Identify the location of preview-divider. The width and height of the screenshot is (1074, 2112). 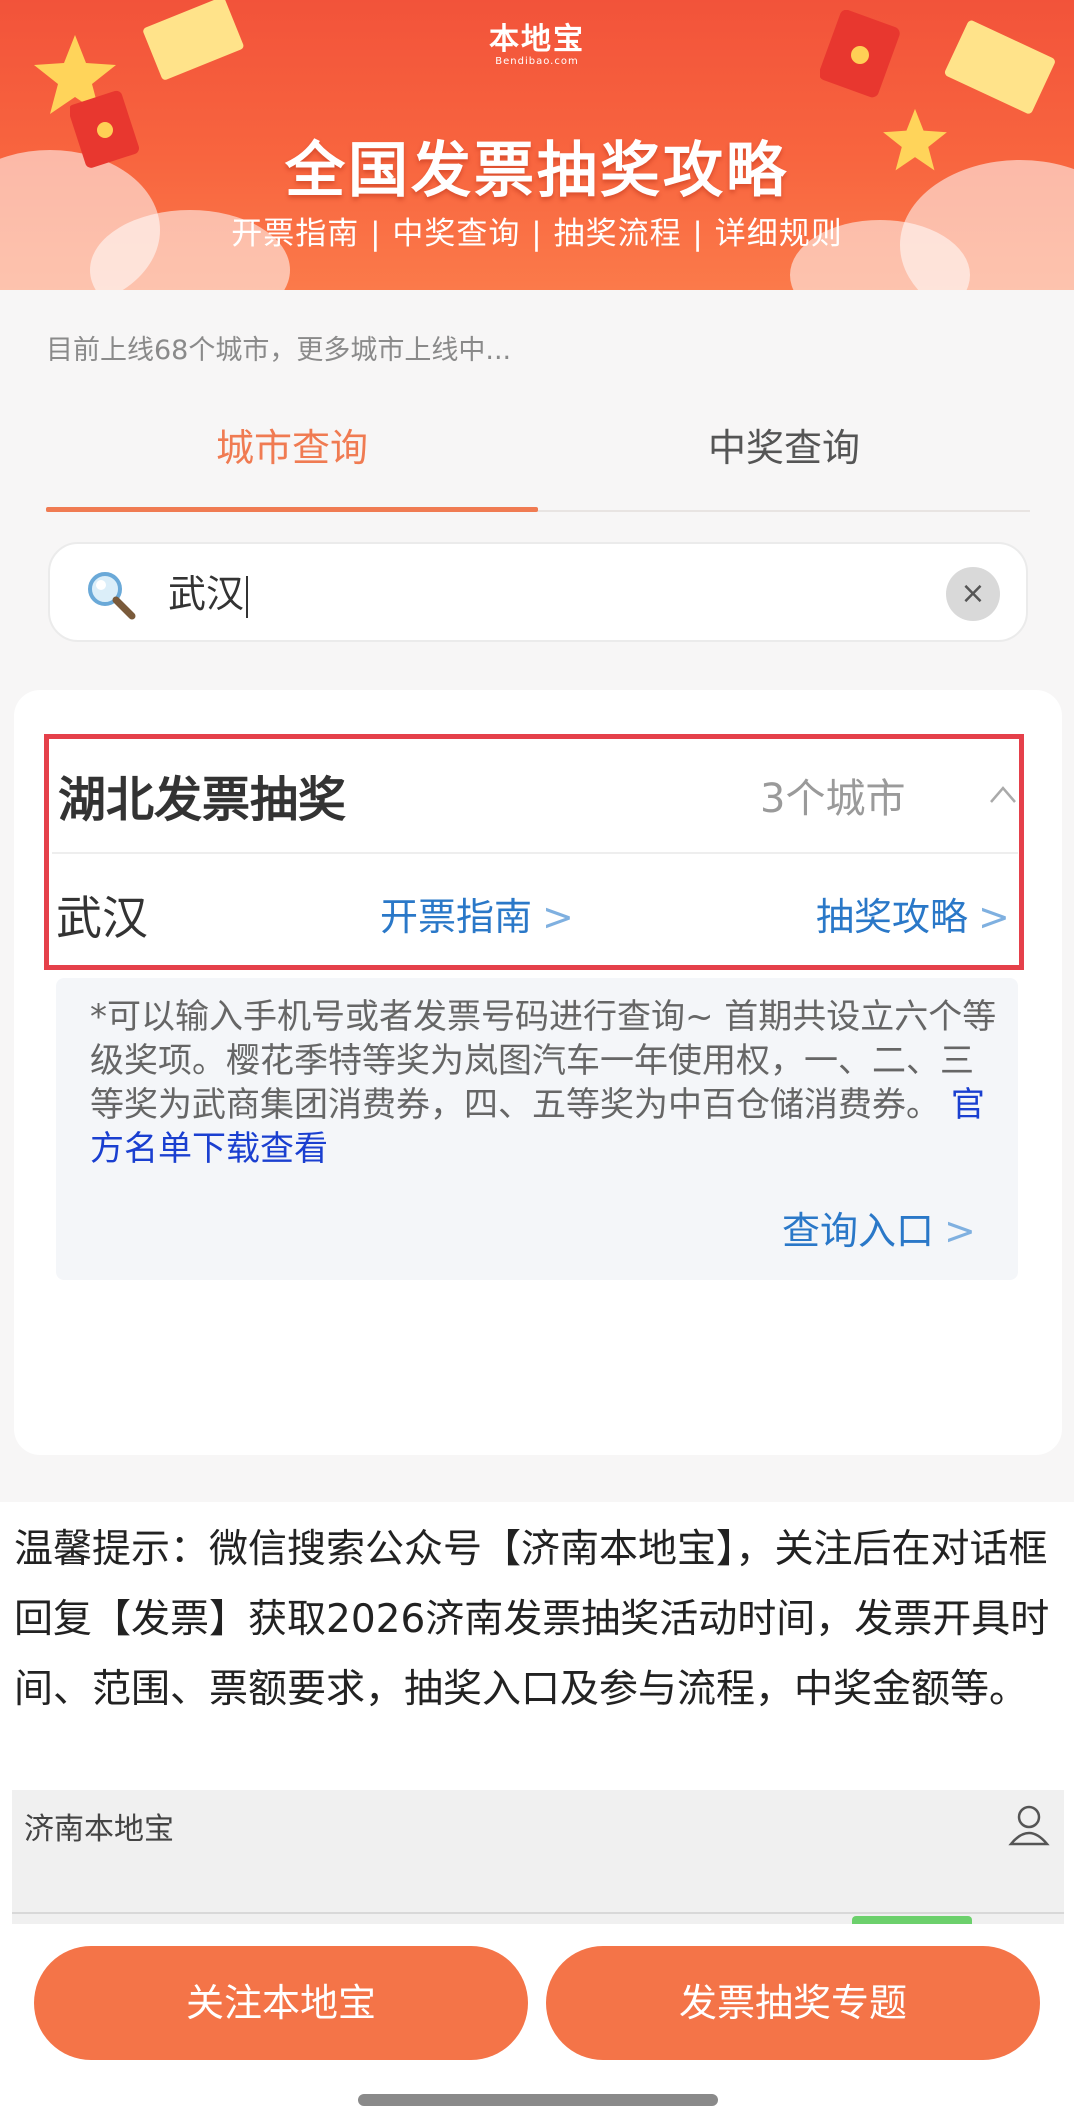
(538, 1913).